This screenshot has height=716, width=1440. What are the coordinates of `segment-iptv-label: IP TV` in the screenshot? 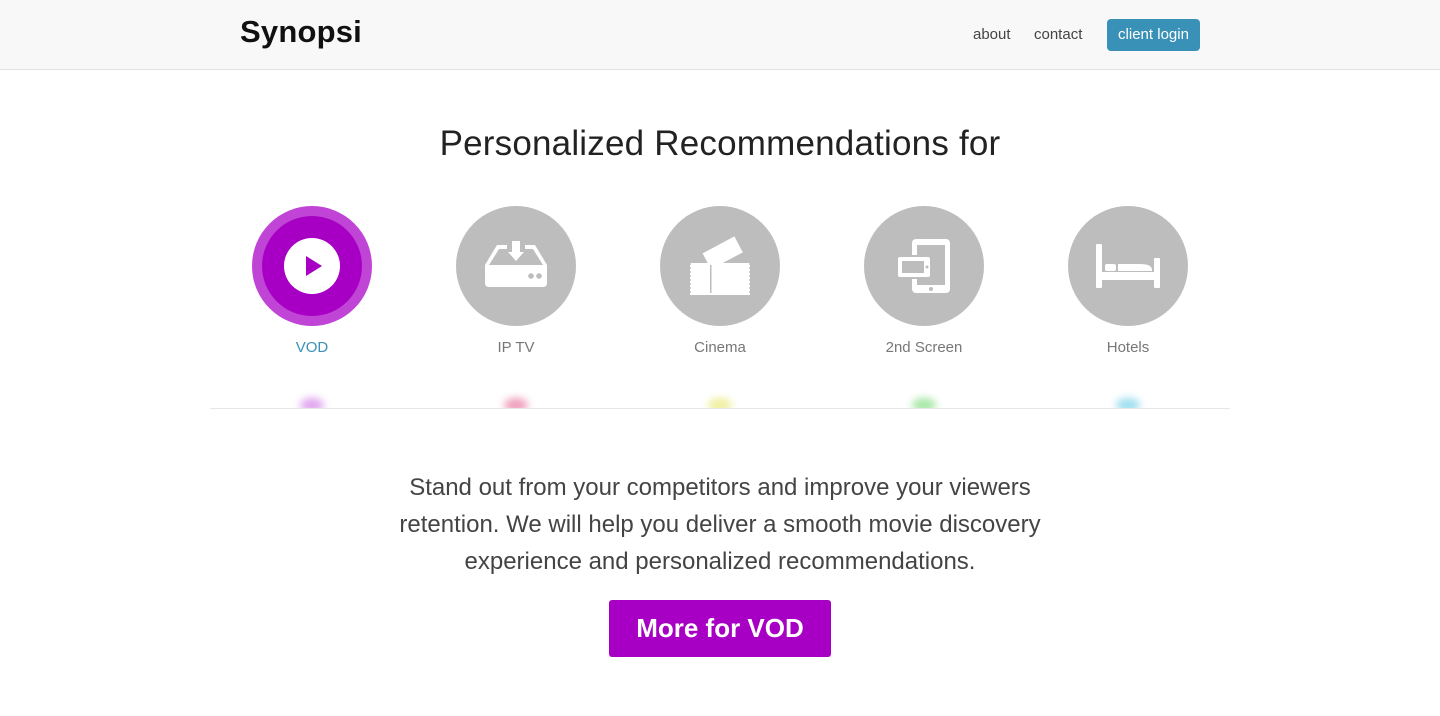 It's located at (516, 347).